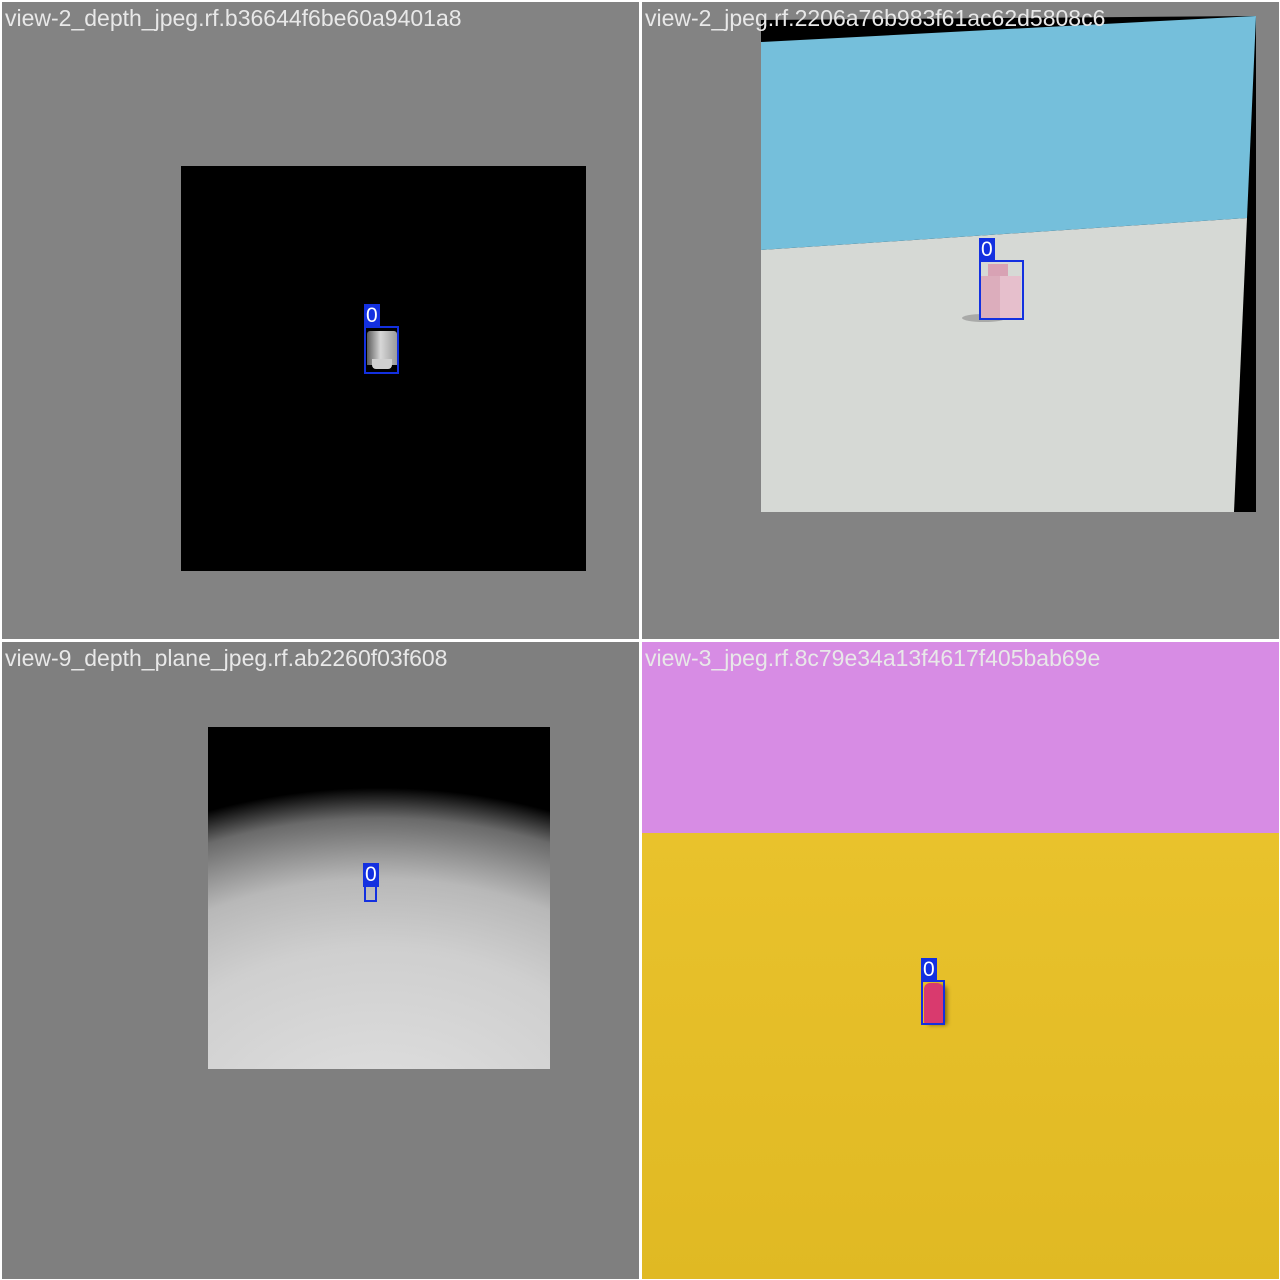 The height and width of the screenshot is (1280, 1280). I want to click on scene-view, so click(1008, 264).